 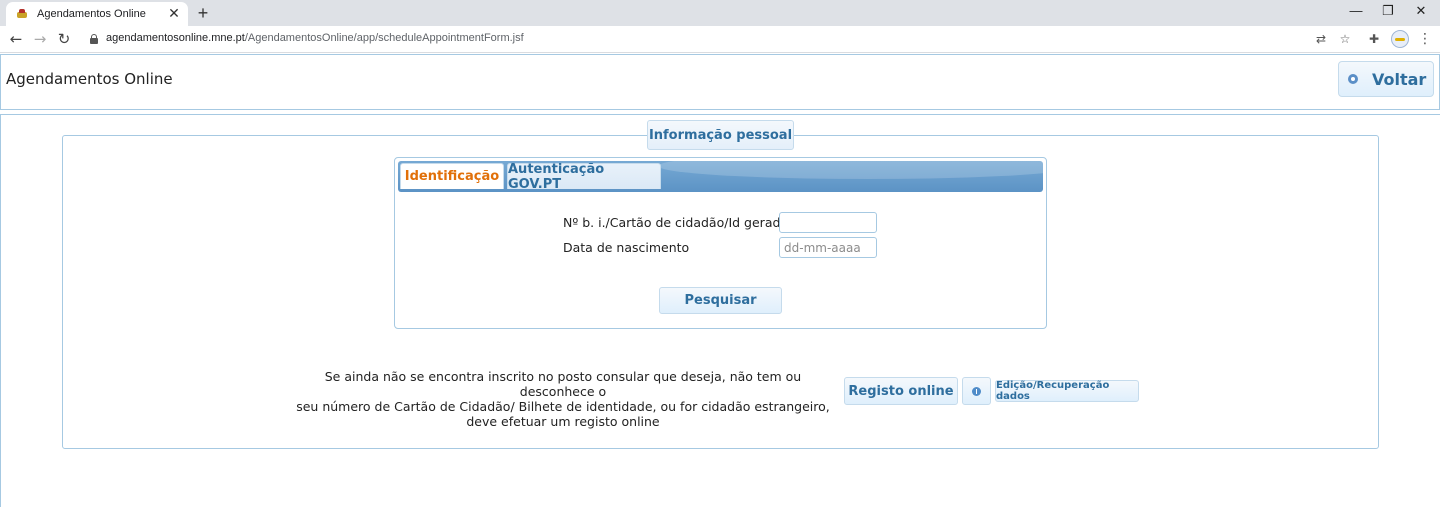 I want to click on translate-icon: ⇄, so click(x=1321, y=39).